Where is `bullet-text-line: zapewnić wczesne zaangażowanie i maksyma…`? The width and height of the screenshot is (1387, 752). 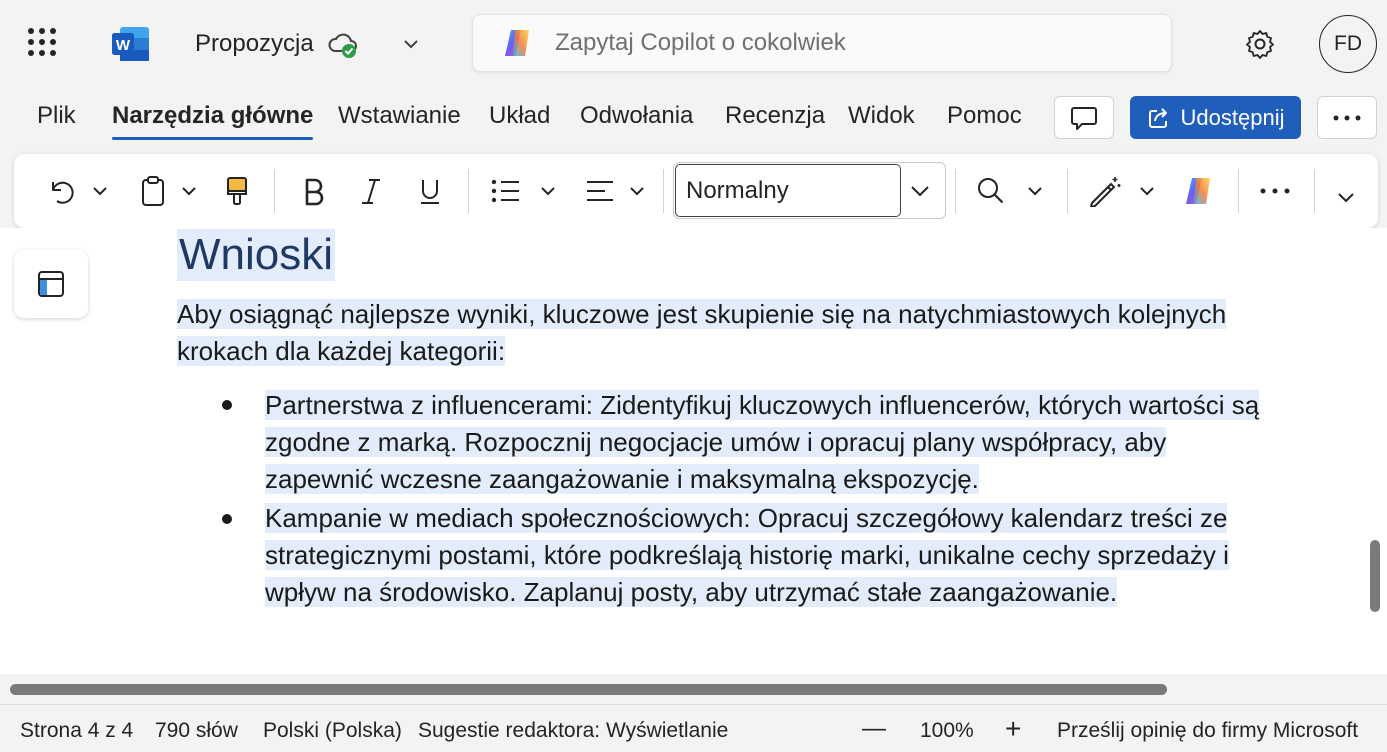
bullet-text-line: zapewnić wczesne zaangażowanie i maksyma… is located at coordinates (622, 479).